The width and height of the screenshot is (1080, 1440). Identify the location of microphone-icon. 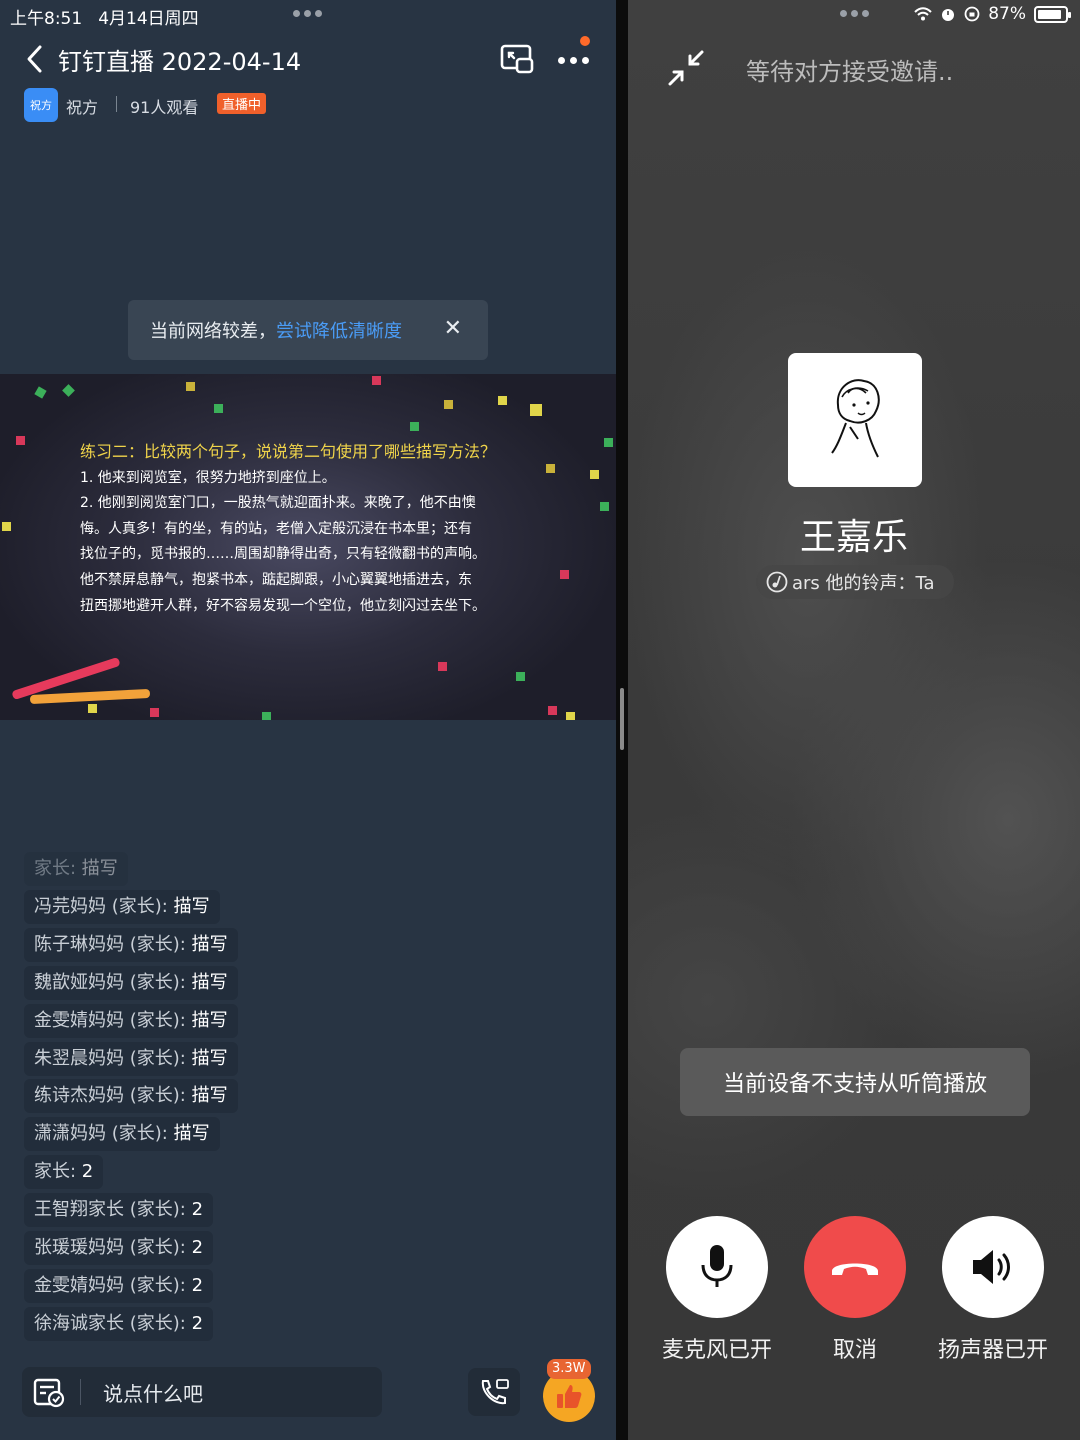
(717, 1266).